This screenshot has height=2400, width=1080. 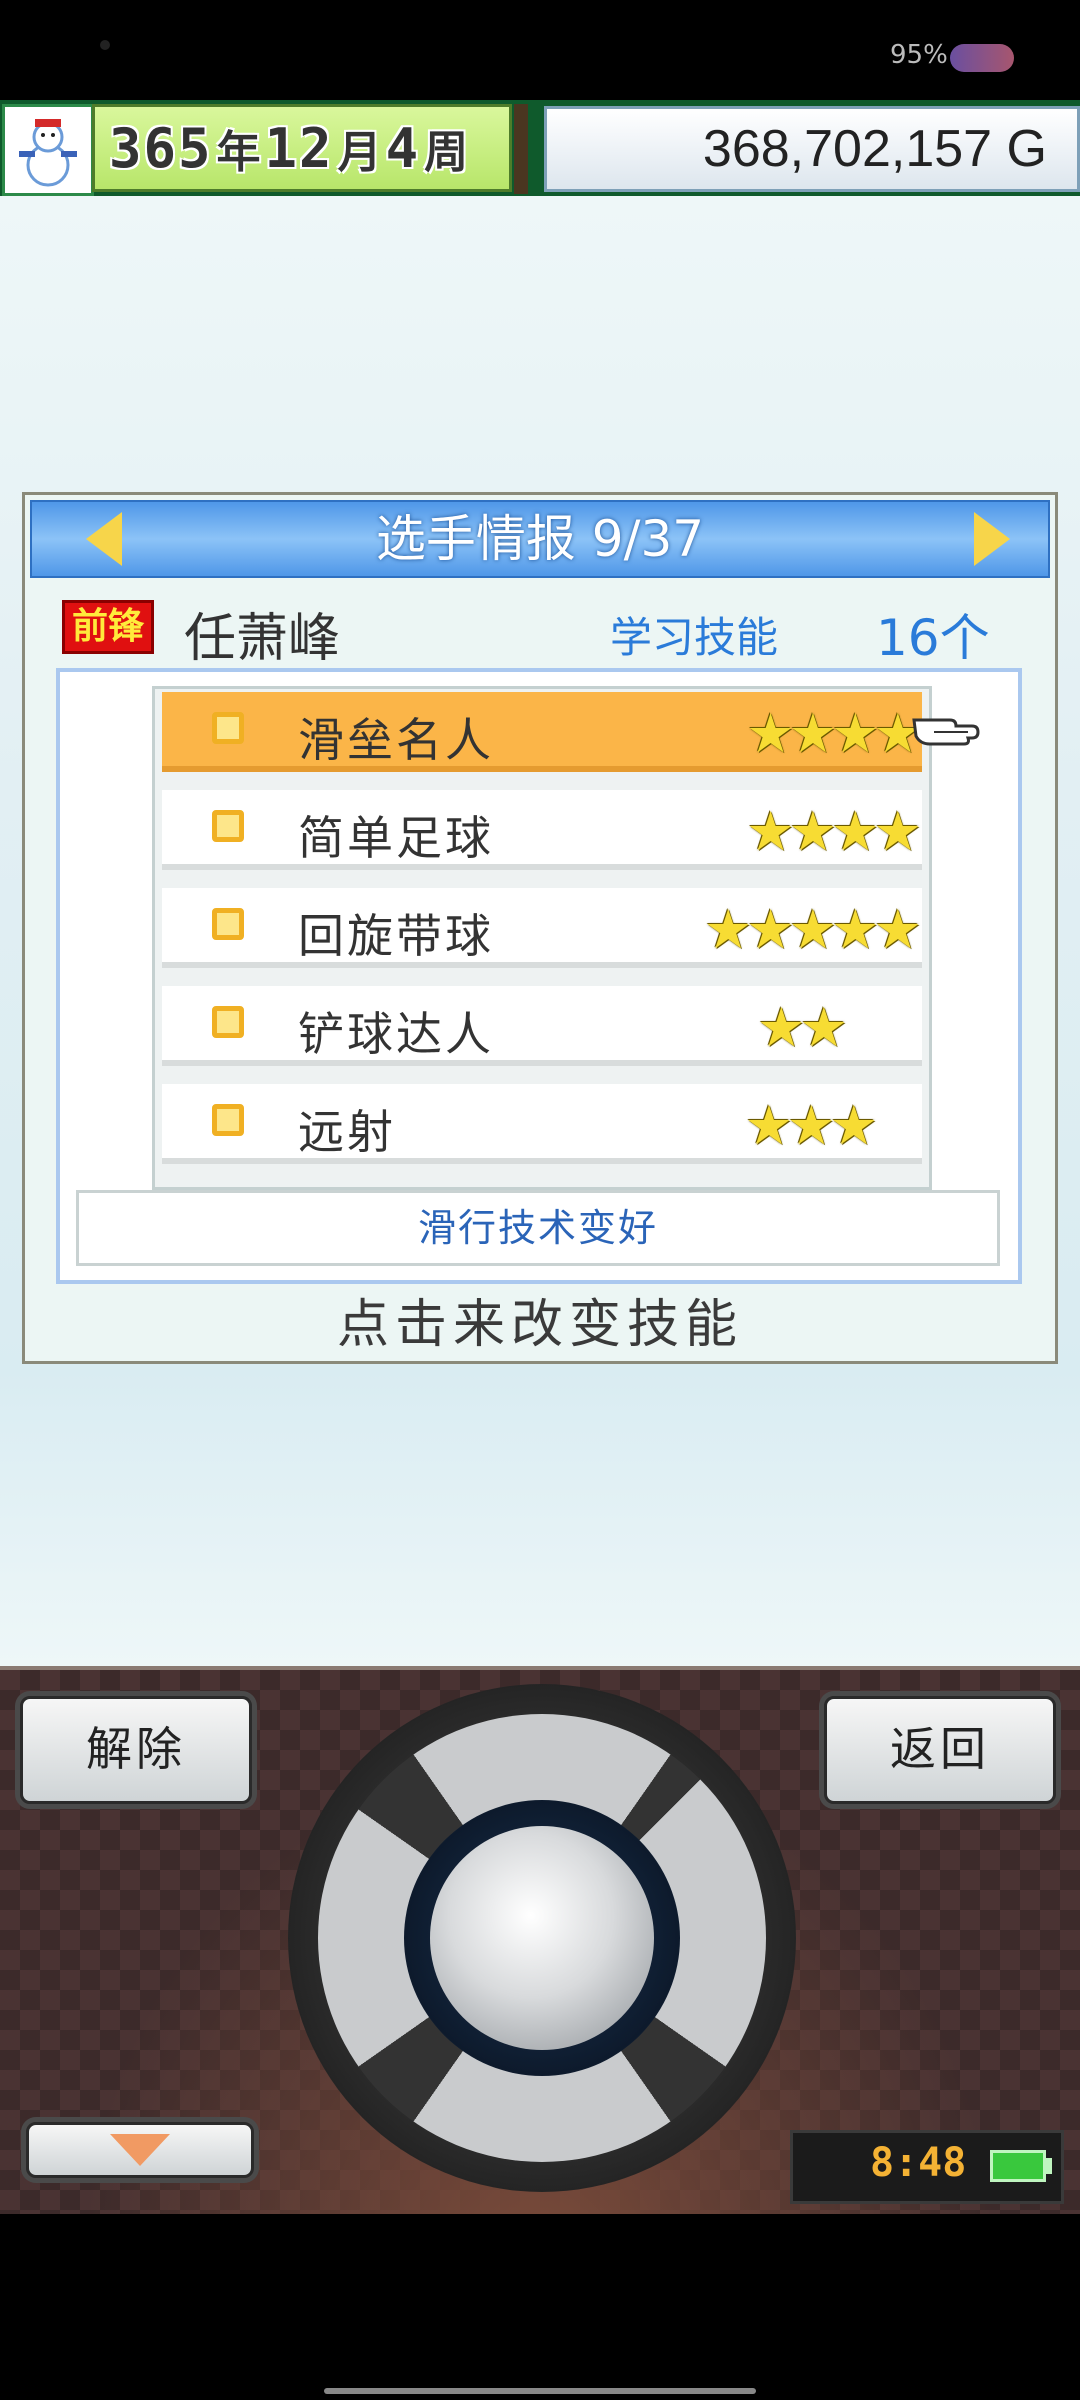 What do you see at coordinates (919, 55) in the screenshot?
I see `battery-percent: 95%` at bounding box center [919, 55].